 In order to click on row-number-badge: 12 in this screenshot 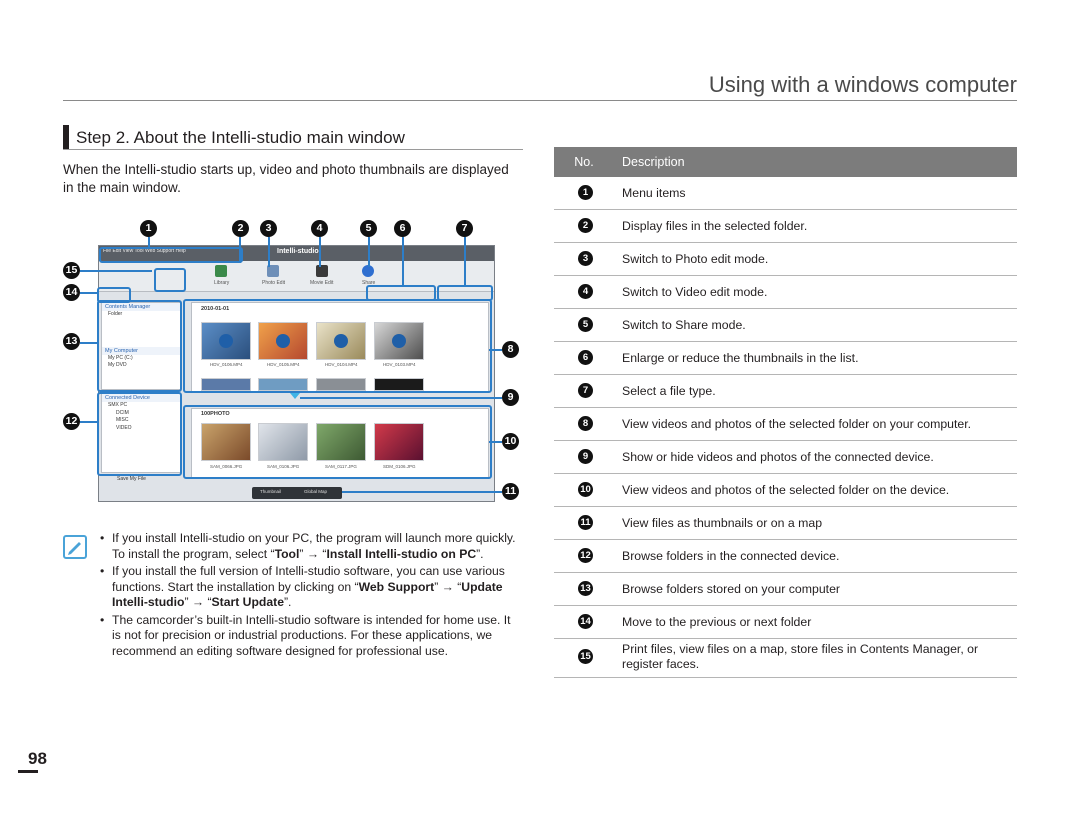, I will do `click(585, 555)`.